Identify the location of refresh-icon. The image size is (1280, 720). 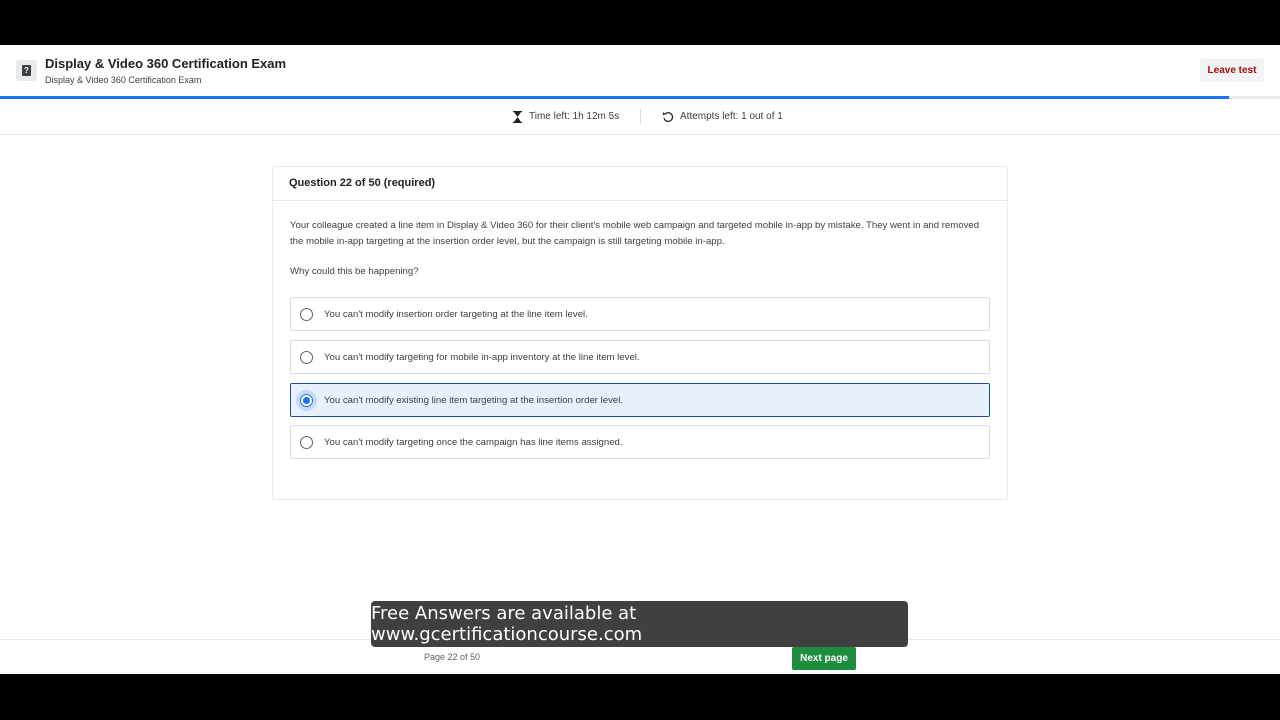
(668, 117).